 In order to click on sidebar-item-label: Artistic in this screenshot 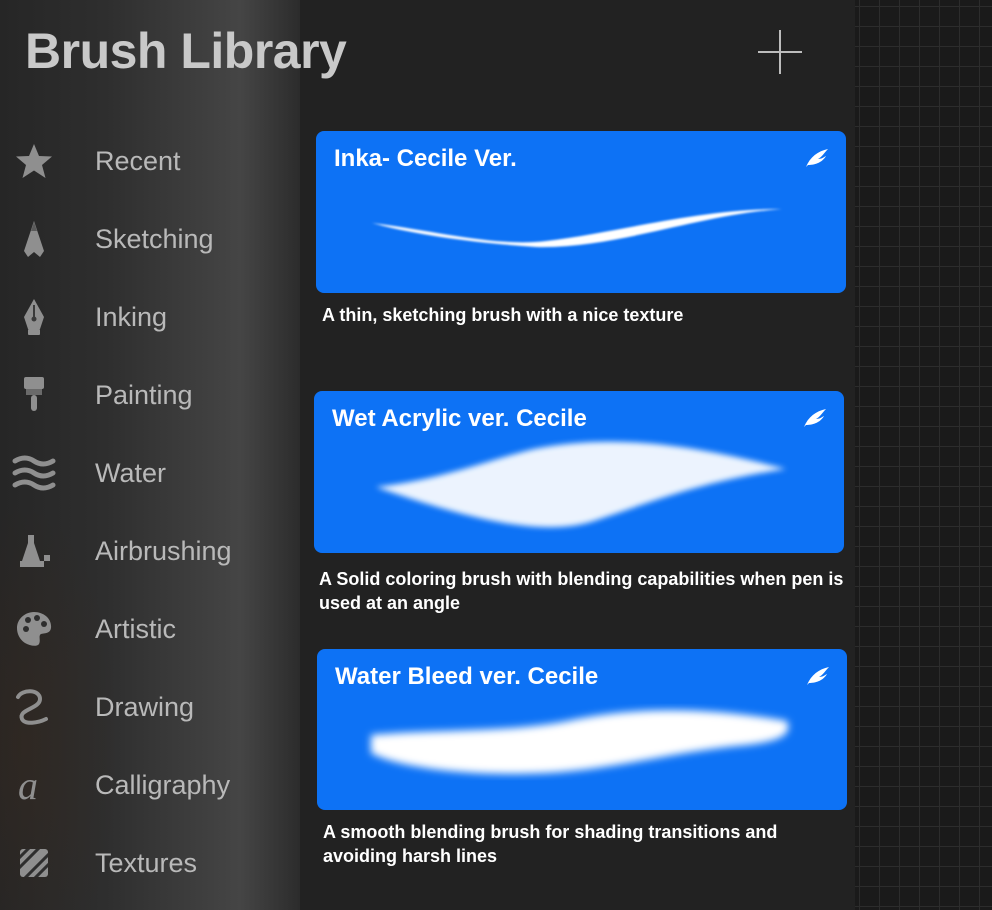, I will do `click(135, 629)`.